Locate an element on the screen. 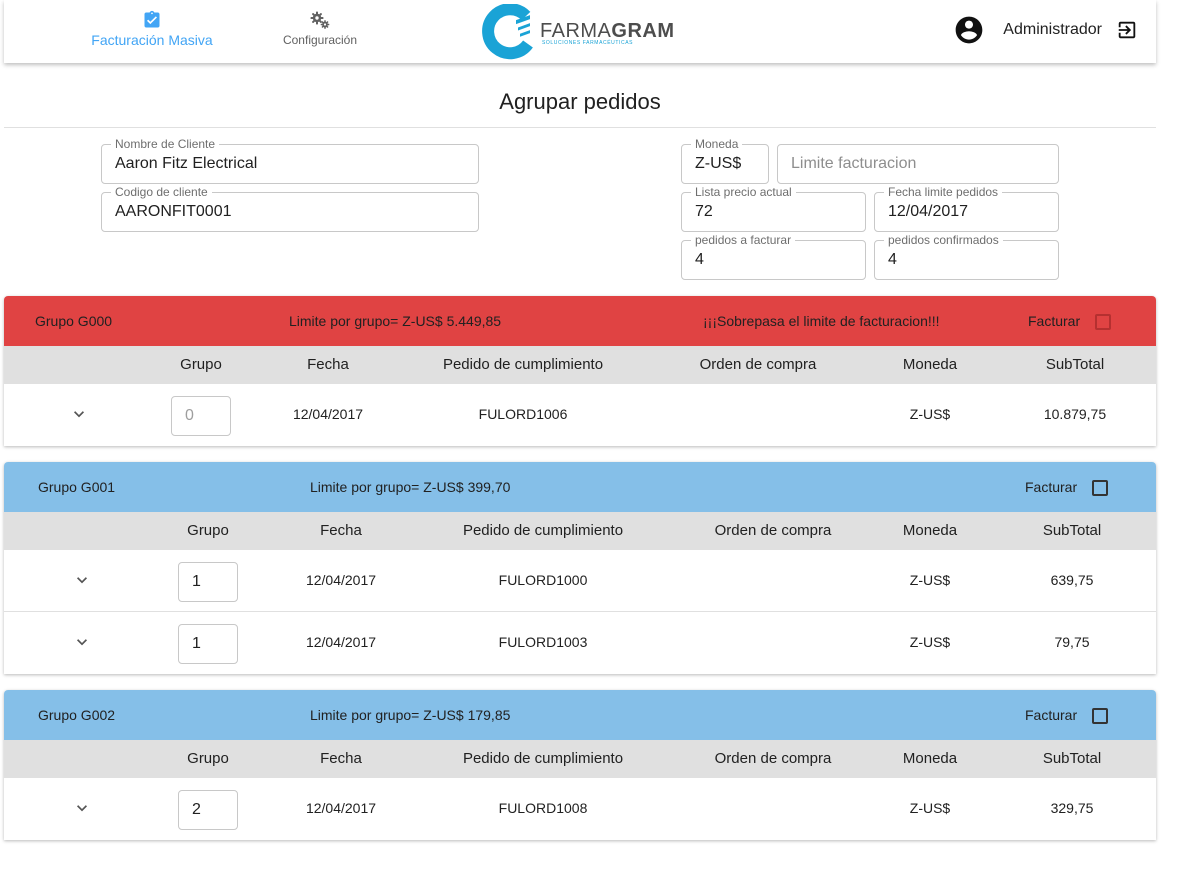  nav-facturacion-label: Facturación Masiva is located at coordinates (152, 40).